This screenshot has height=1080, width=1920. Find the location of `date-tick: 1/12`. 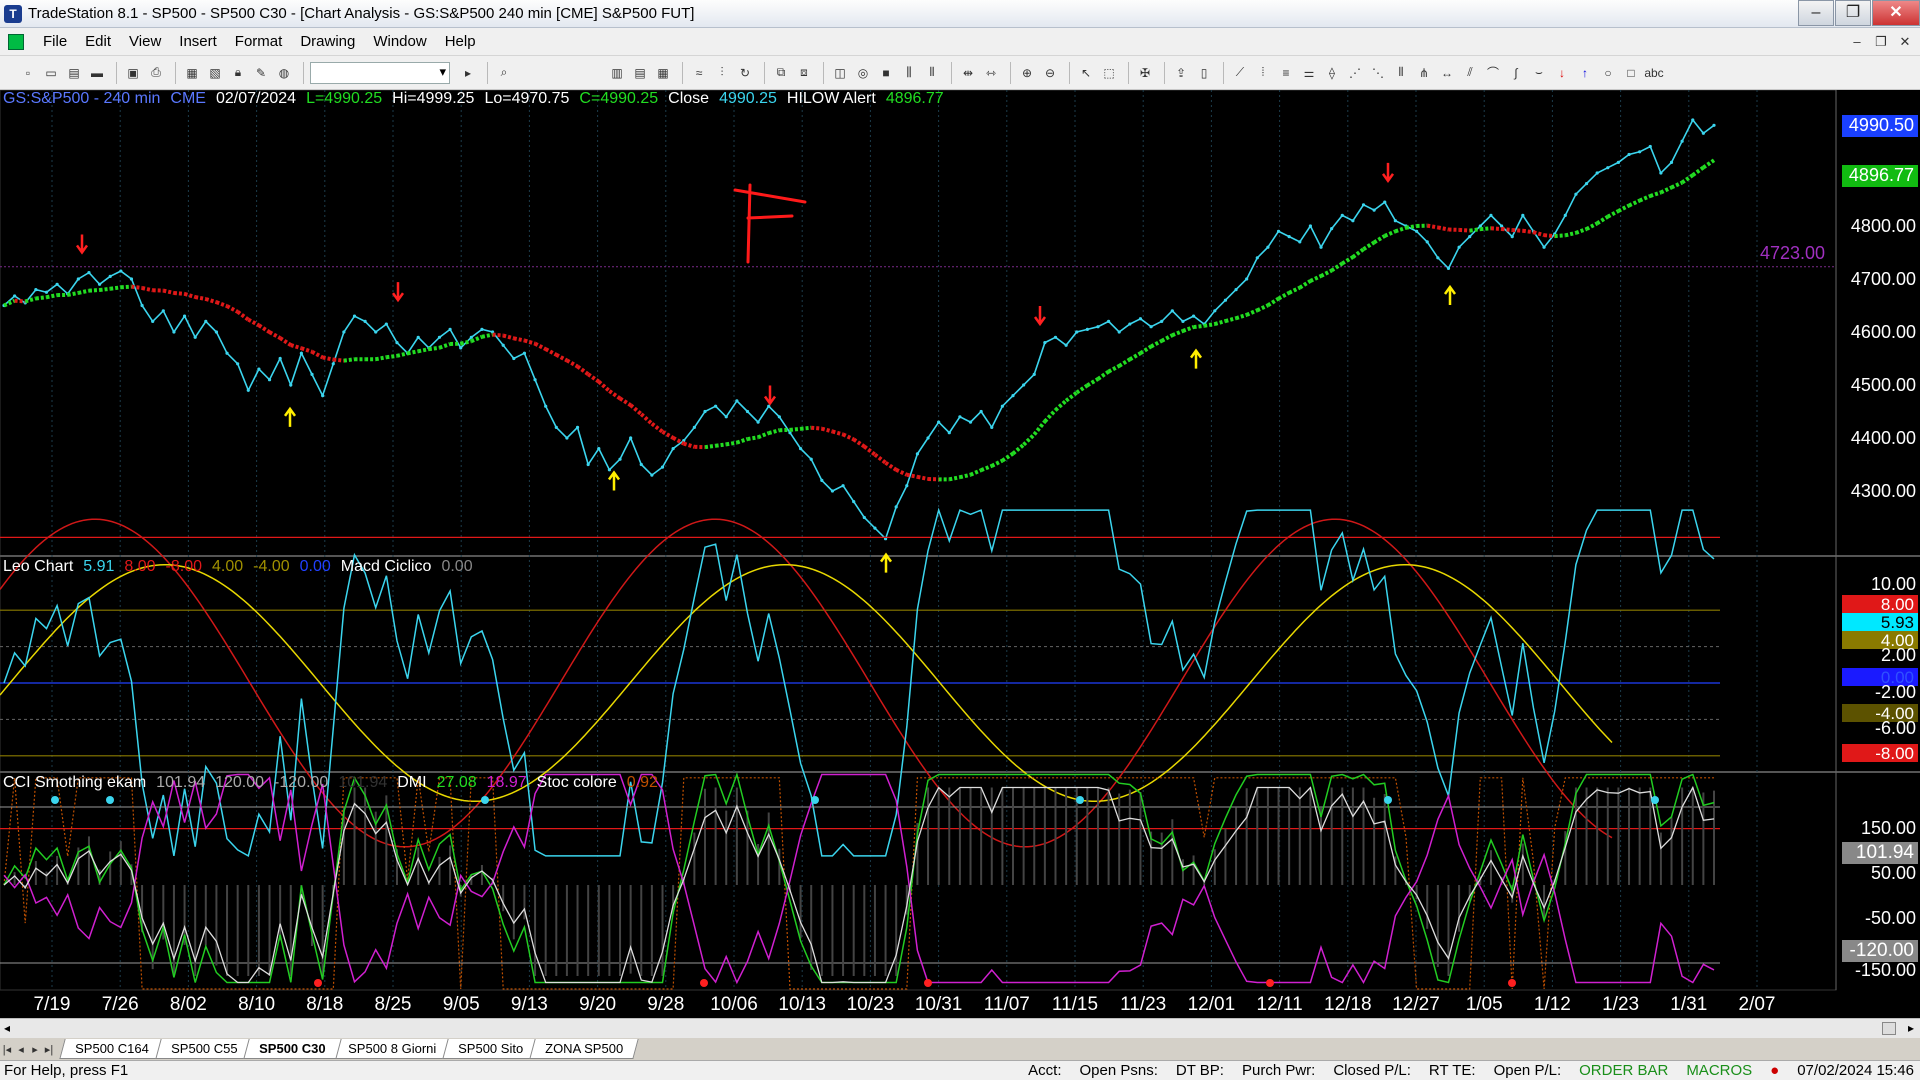

date-tick: 1/12 is located at coordinates (1552, 1004).